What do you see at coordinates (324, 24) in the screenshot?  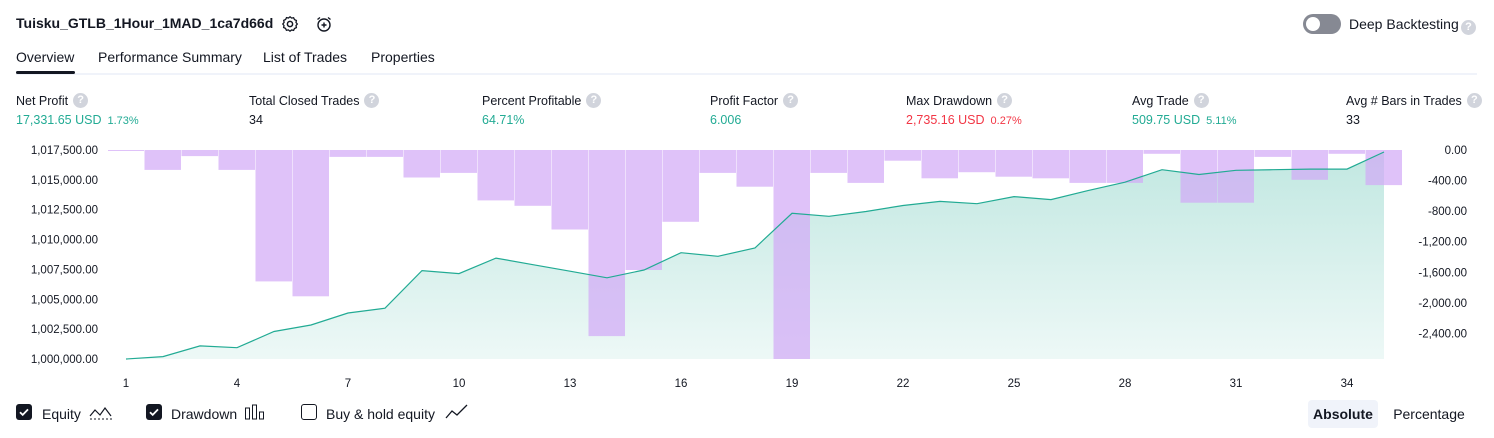 I see `alarm-add-icon` at bounding box center [324, 24].